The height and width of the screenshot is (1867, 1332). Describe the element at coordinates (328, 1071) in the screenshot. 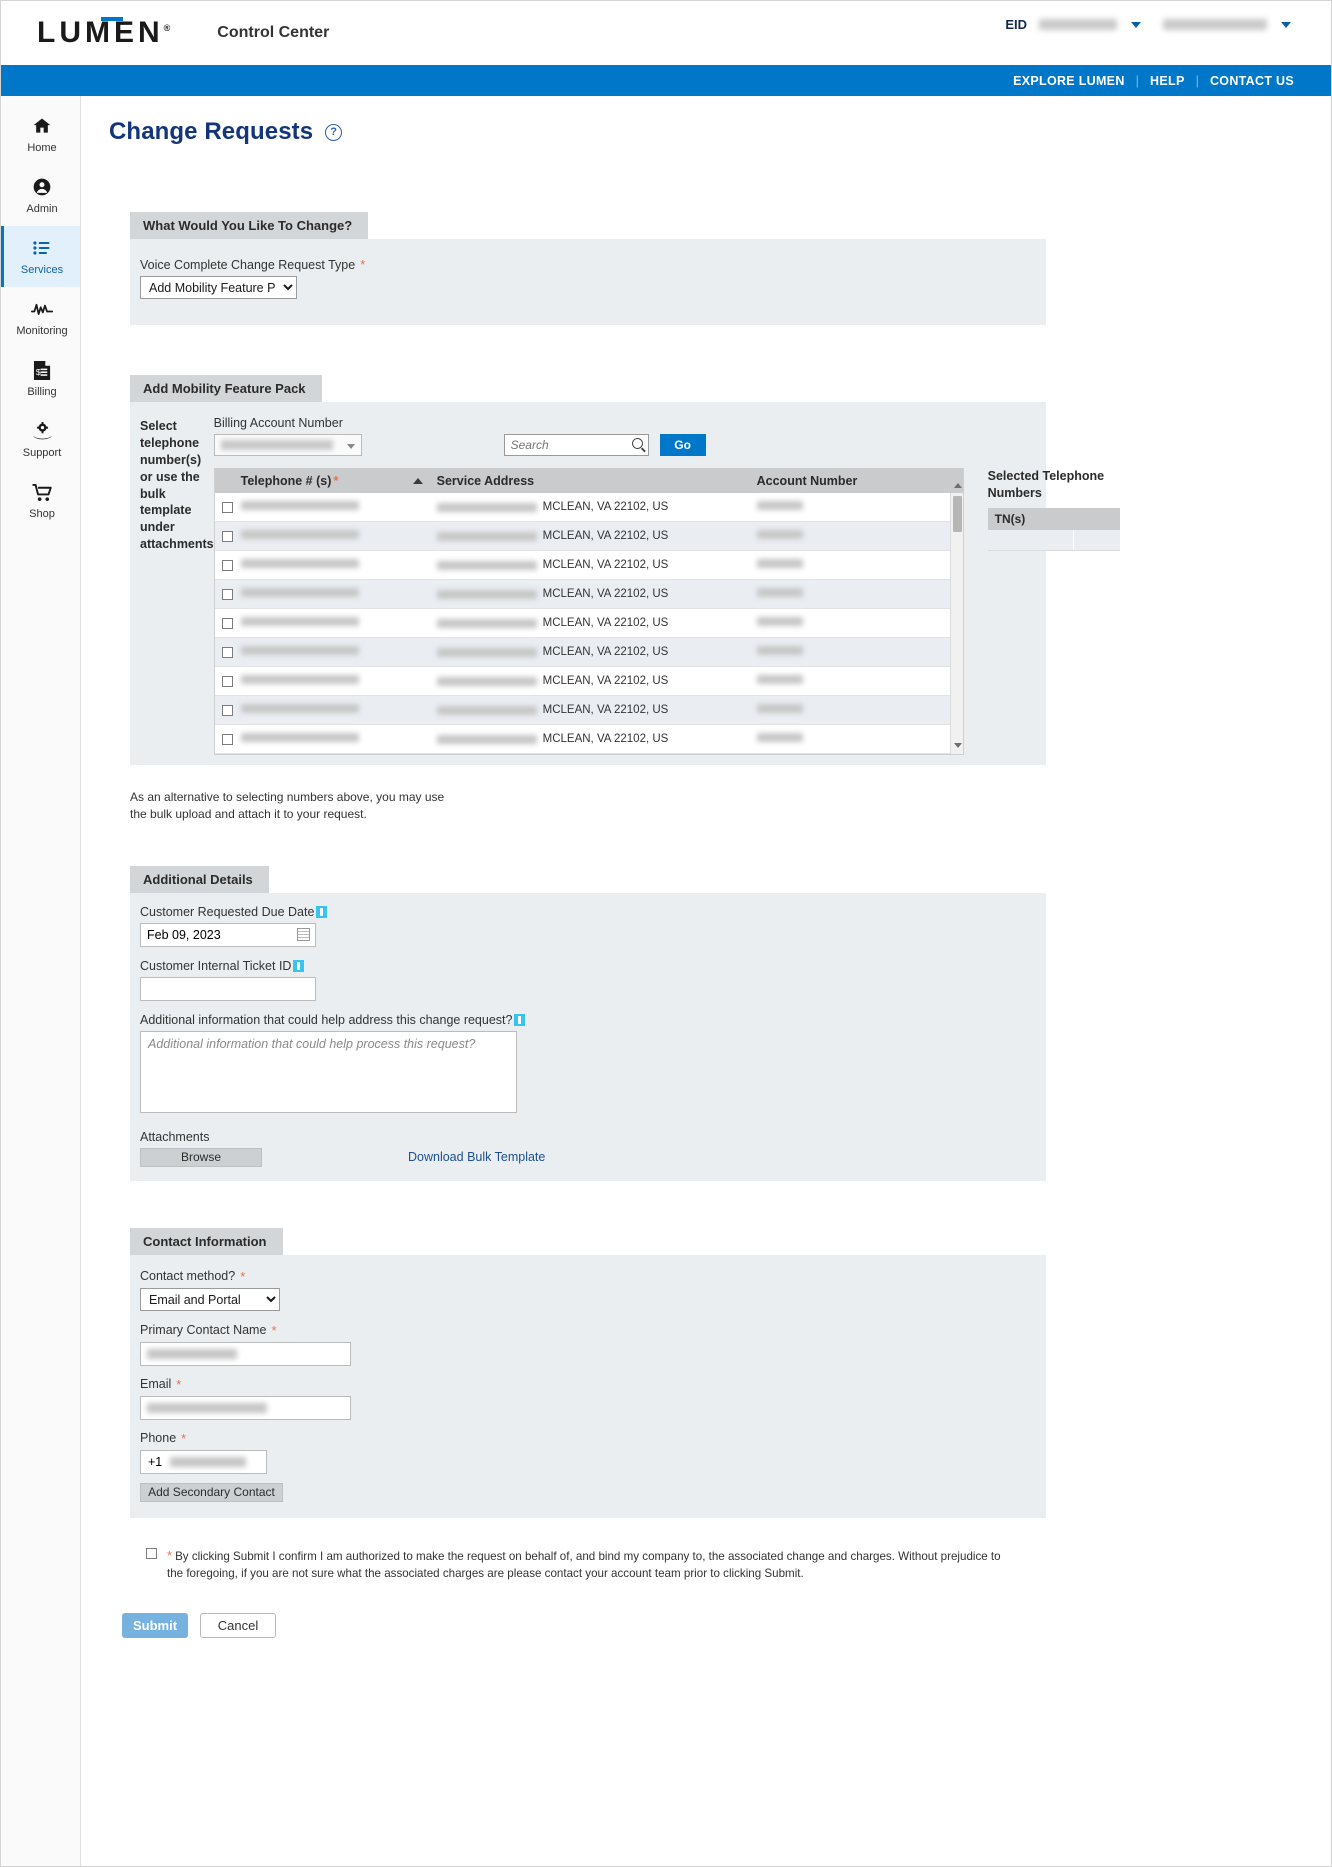

I see `additional-info-textarea` at that location.